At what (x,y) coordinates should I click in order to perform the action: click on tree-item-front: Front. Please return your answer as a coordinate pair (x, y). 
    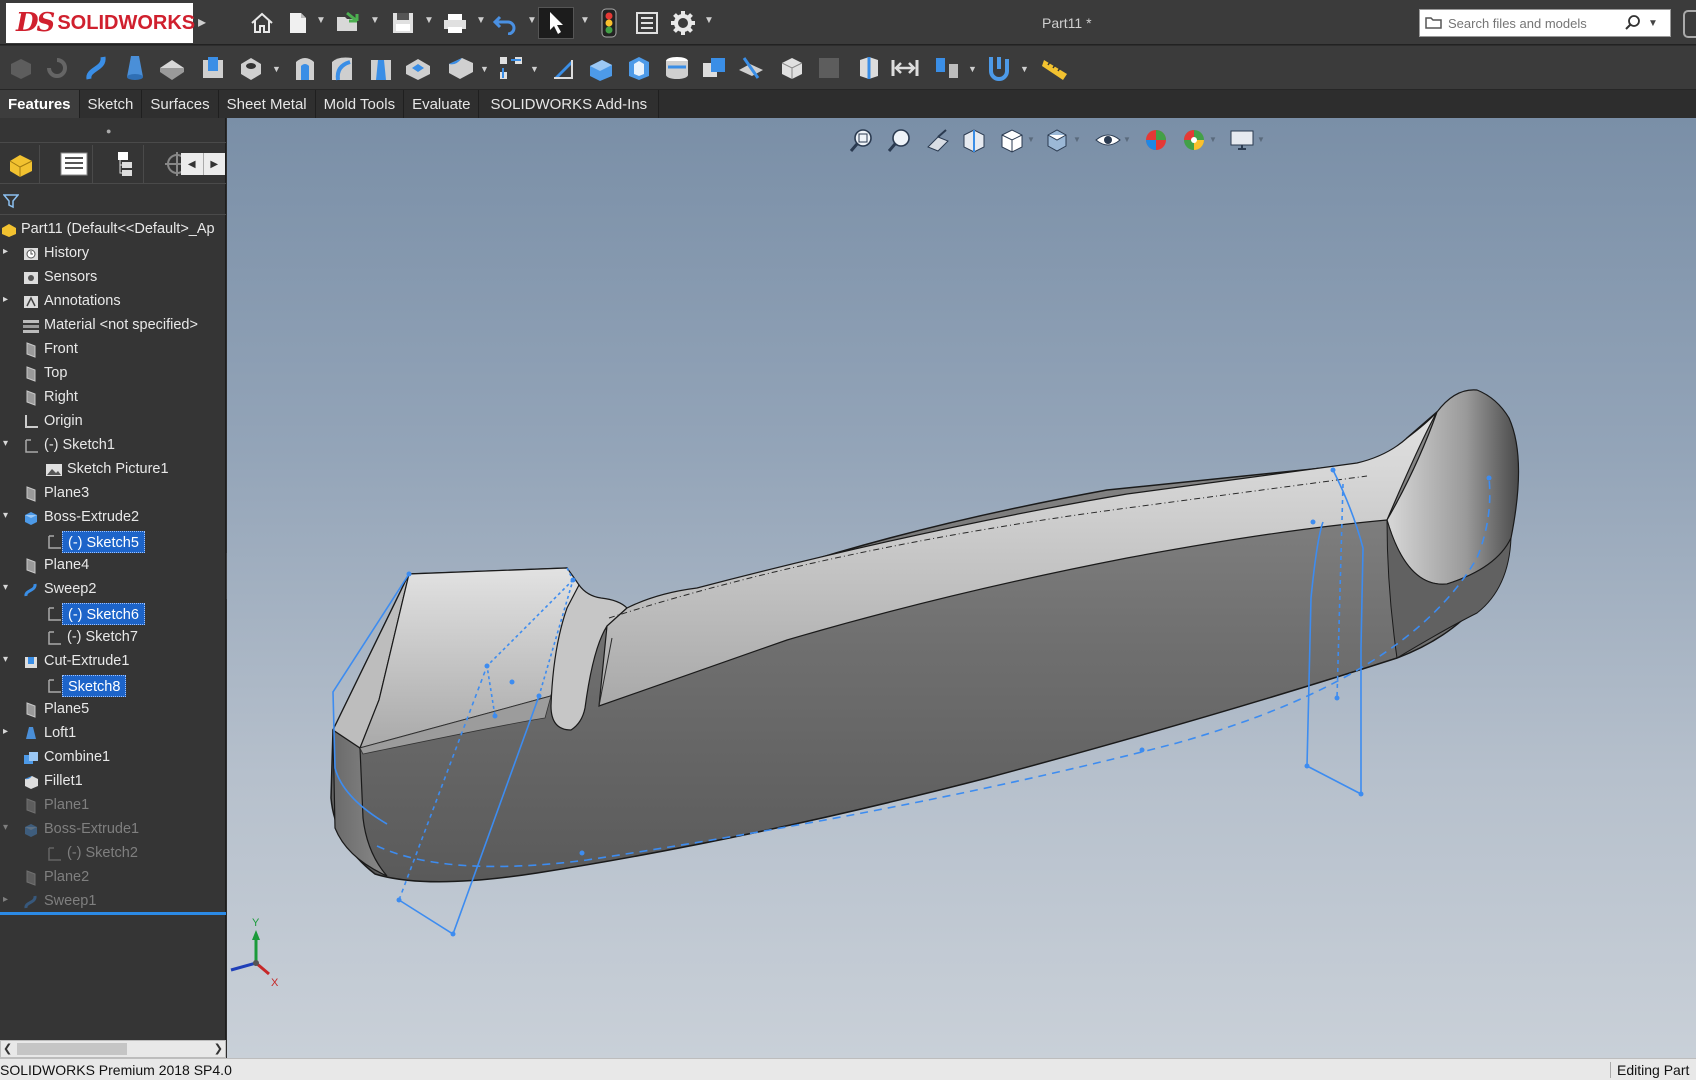
    Looking at the image, I should click on (113, 350).